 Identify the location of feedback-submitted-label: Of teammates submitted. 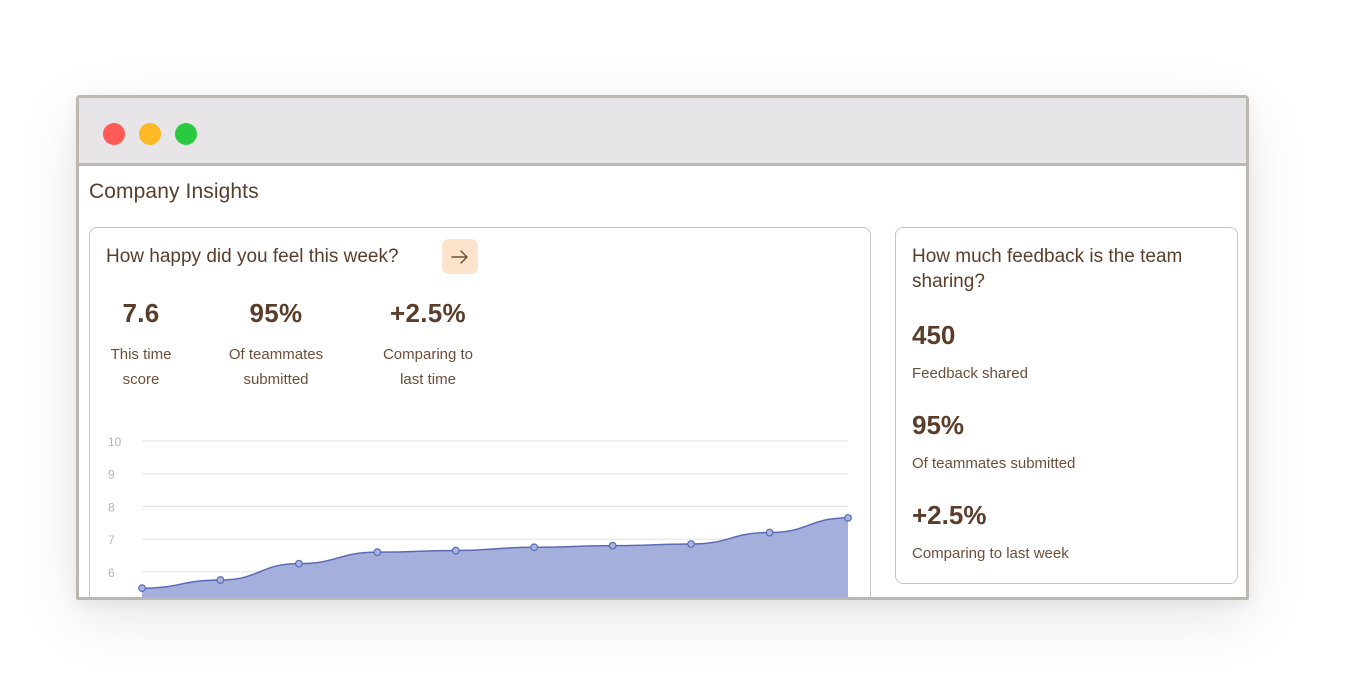
(994, 463).